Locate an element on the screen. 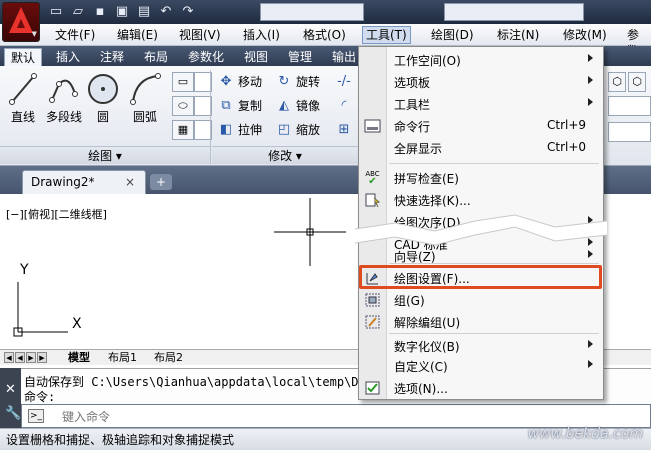  line-tool: 直线 is located at coordinates (23, 97).